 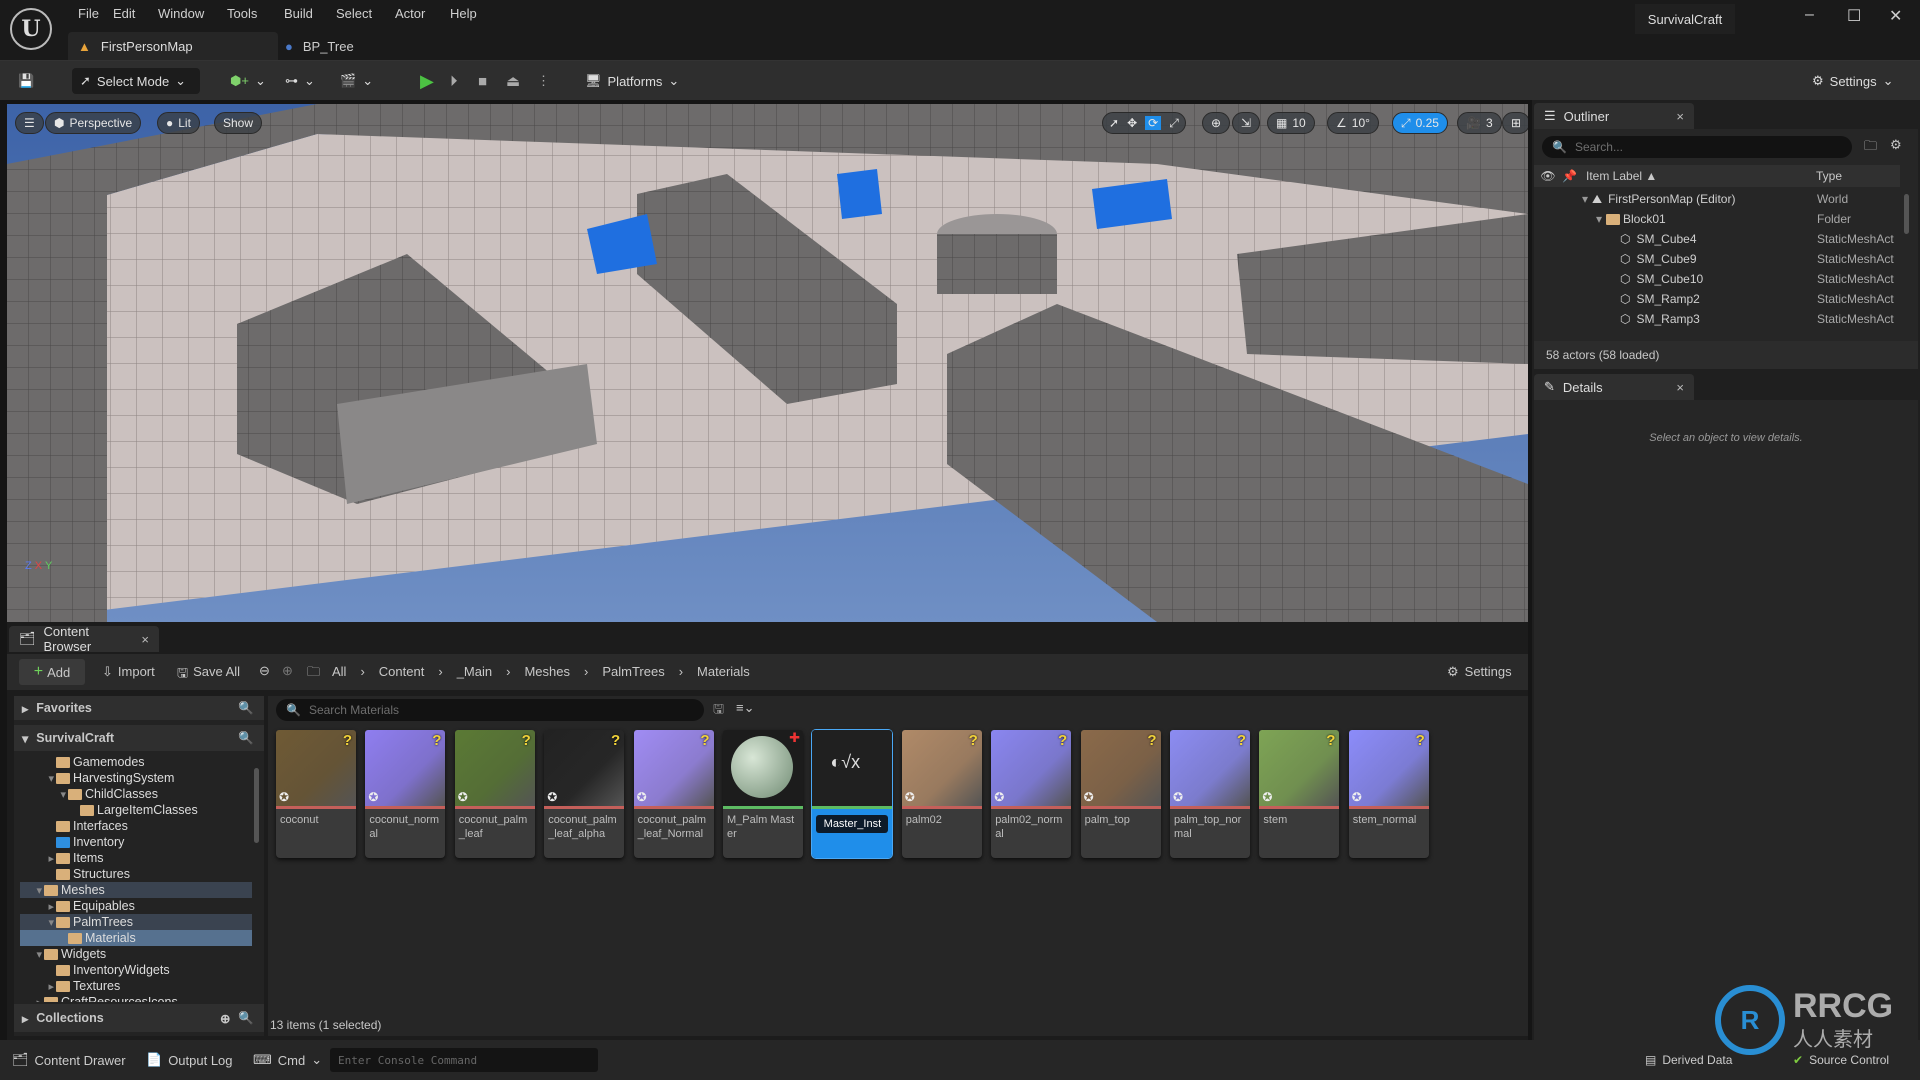 I want to click on breadcrumb-materials: Materials, so click(x=723, y=671).